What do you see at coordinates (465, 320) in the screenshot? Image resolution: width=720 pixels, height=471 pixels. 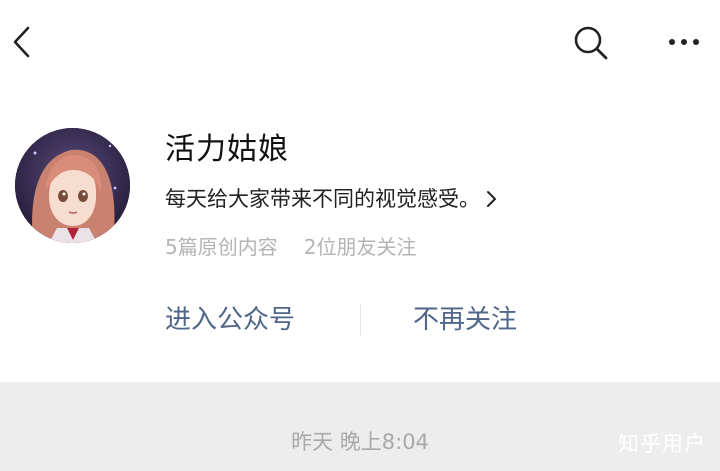 I see `unfollow-button: 不再关注` at bounding box center [465, 320].